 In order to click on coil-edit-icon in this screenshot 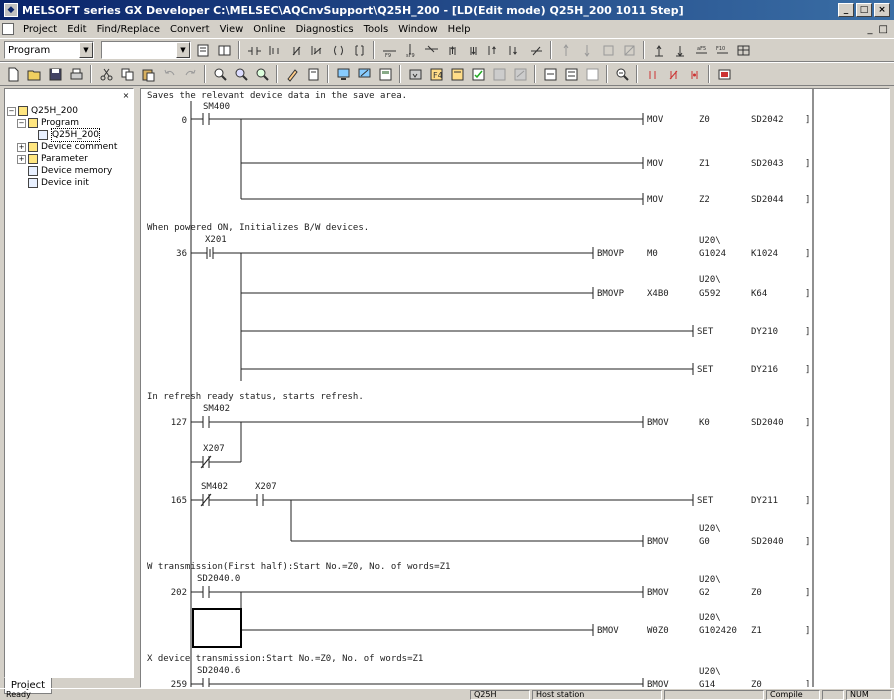, I will do `click(673, 74)`.